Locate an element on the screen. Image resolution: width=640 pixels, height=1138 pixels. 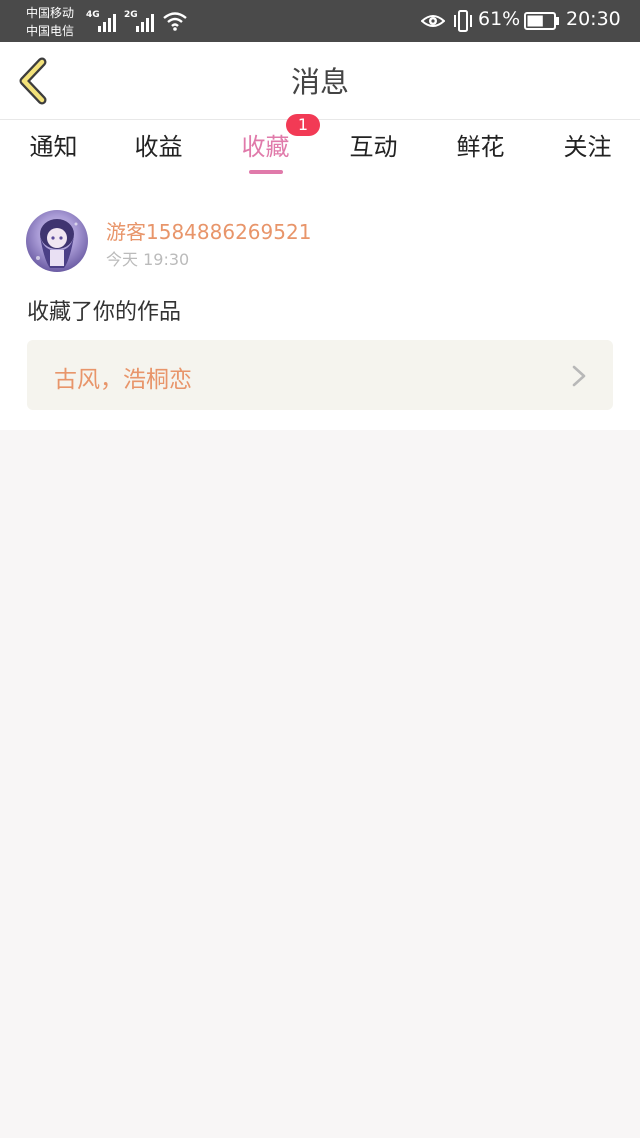
tab-follows: 关注 is located at coordinates (587, 151).